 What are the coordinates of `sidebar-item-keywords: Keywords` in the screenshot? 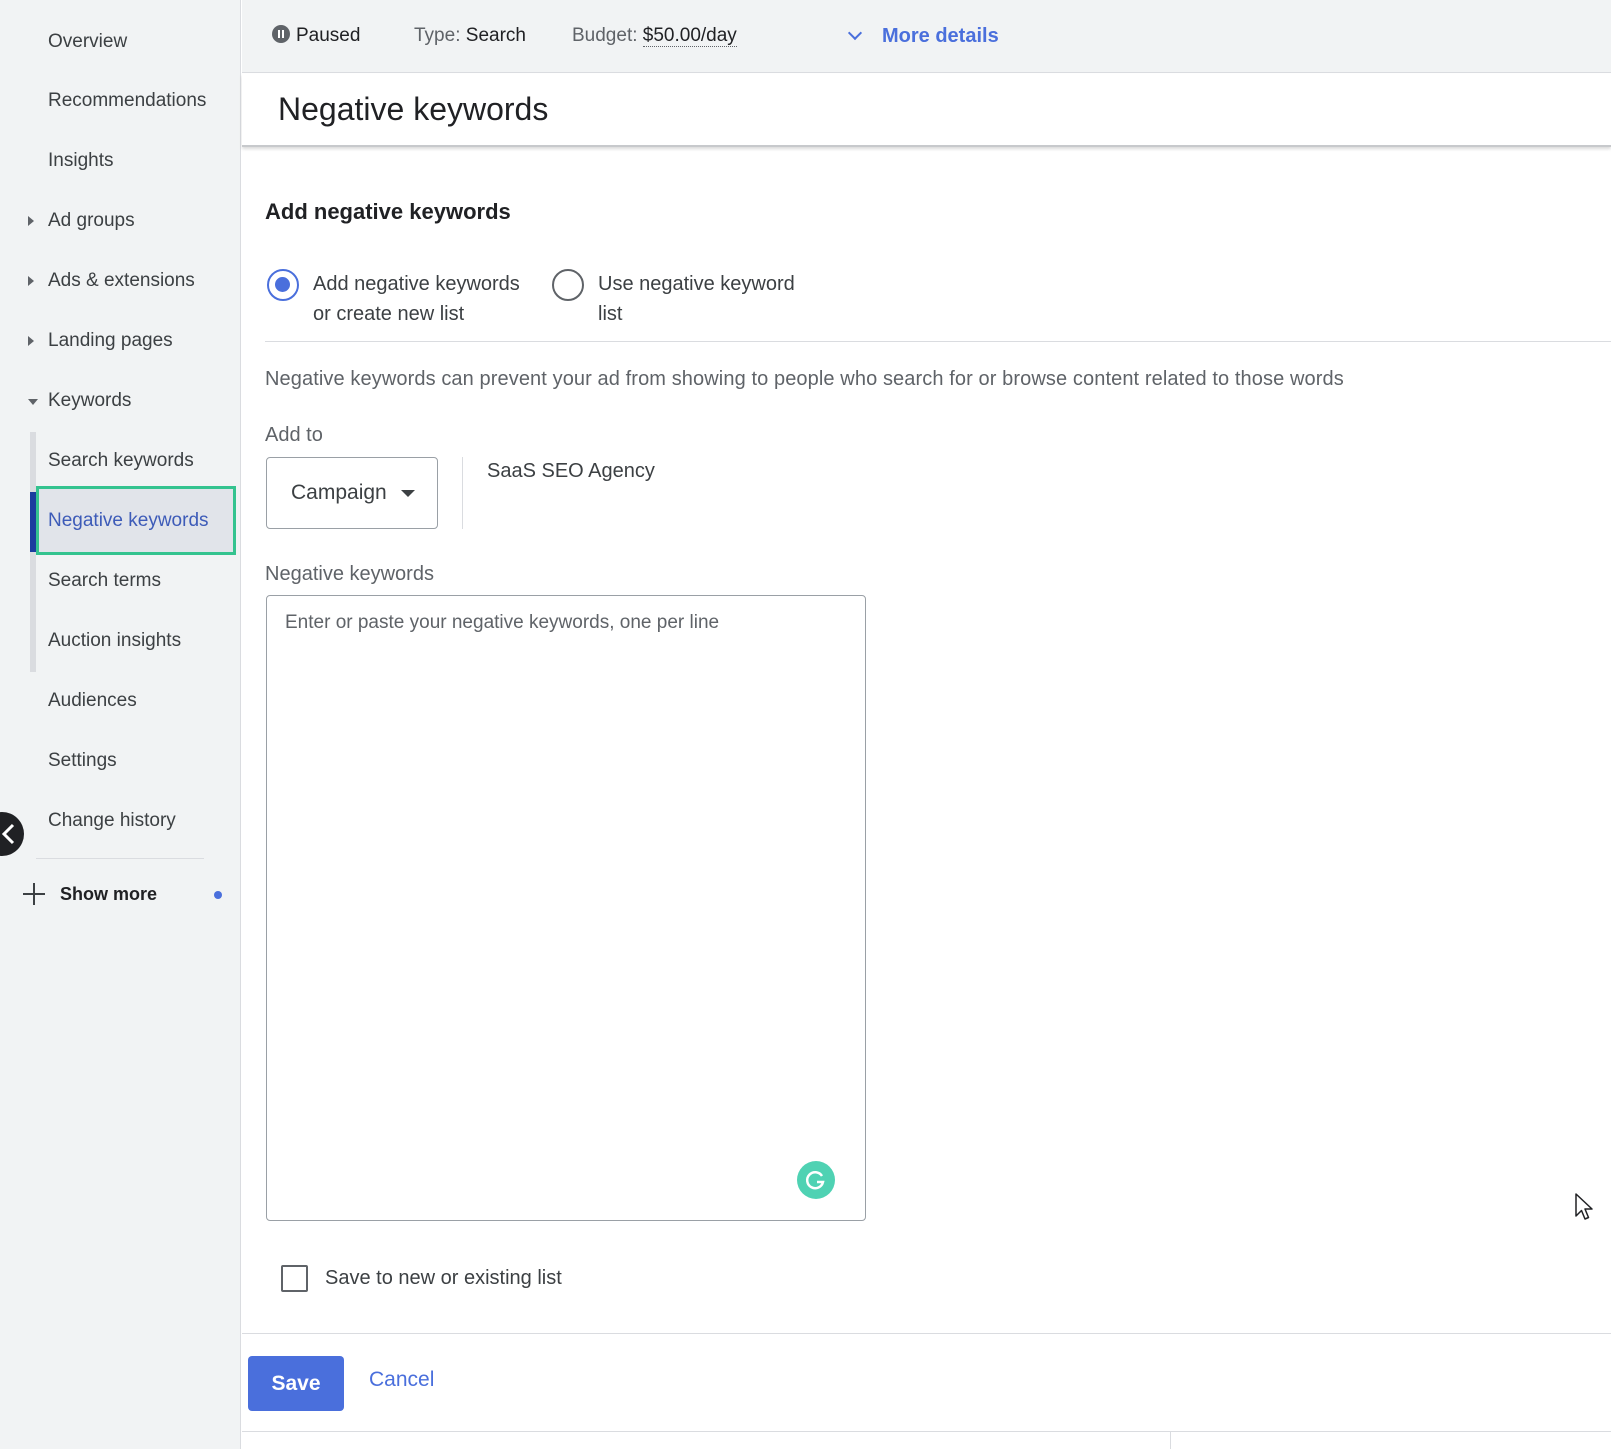 It's located at (89, 401).